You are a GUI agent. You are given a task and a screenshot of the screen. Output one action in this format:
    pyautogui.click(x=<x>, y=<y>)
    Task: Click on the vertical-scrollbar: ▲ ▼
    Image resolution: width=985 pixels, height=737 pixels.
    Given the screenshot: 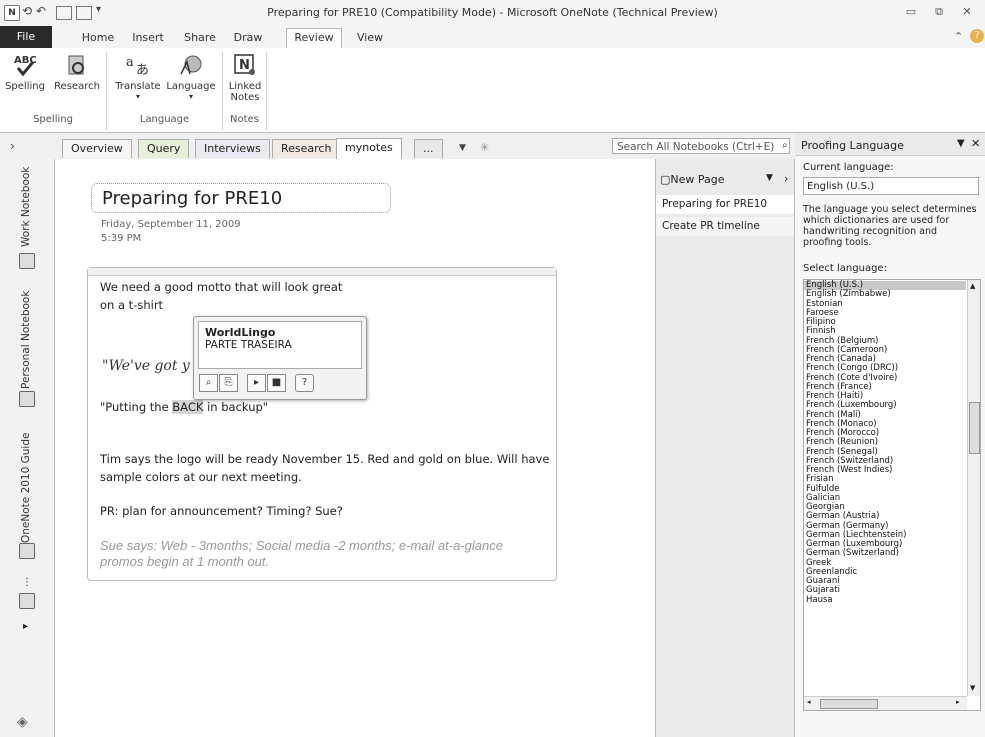 What is the action you would take?
    pyautogui.click(x=973, y=488)
    